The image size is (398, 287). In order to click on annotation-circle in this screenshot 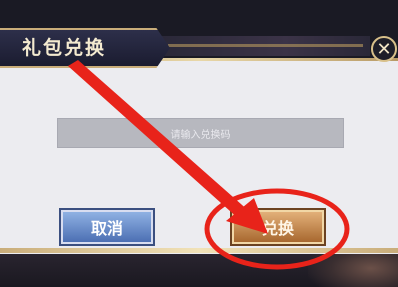, I will do `click(277, 229)`.